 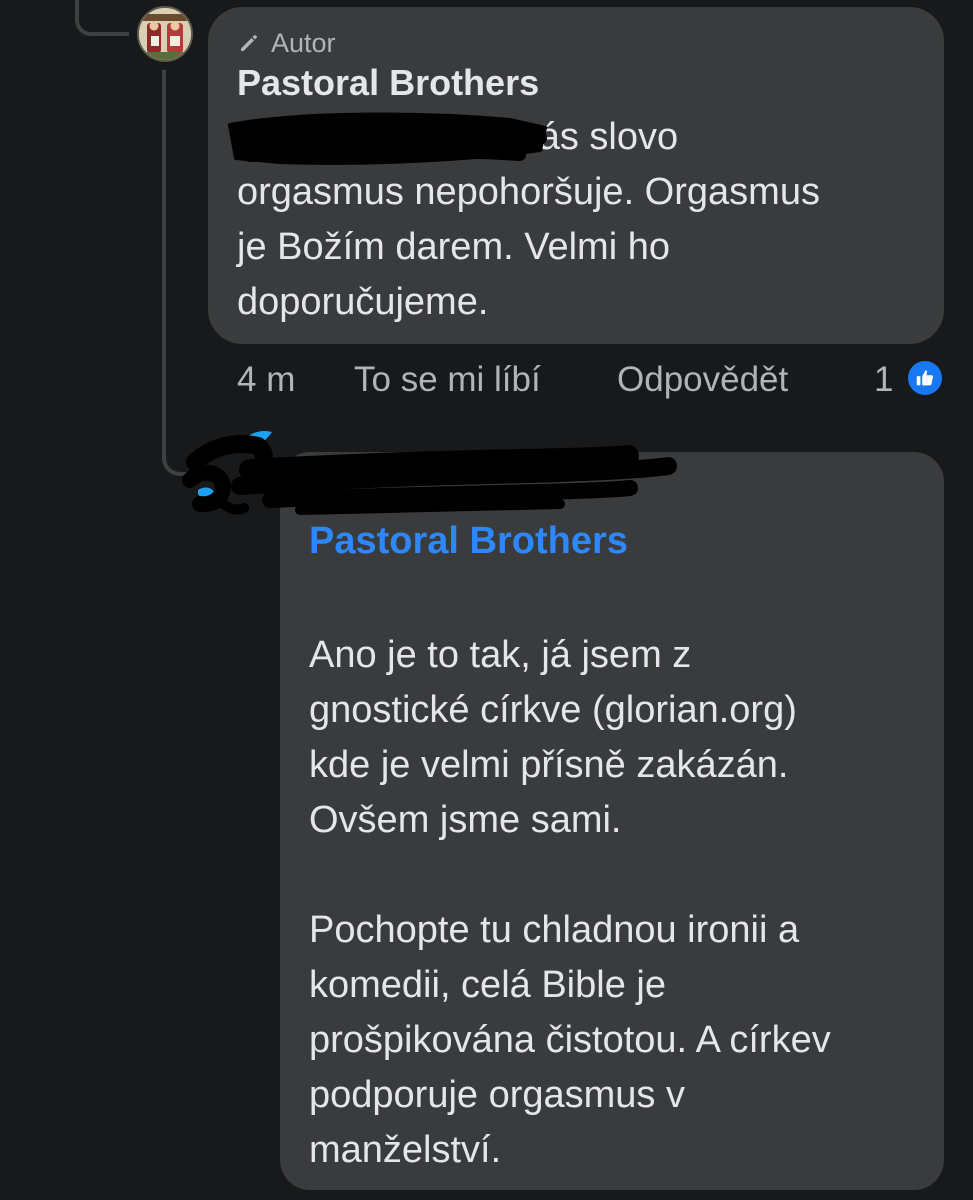 What do you see at coordinates (468, 541) in the screenshot?
I see `reply-mention: Pastoral Brothers` at bounding box center [468, 541].